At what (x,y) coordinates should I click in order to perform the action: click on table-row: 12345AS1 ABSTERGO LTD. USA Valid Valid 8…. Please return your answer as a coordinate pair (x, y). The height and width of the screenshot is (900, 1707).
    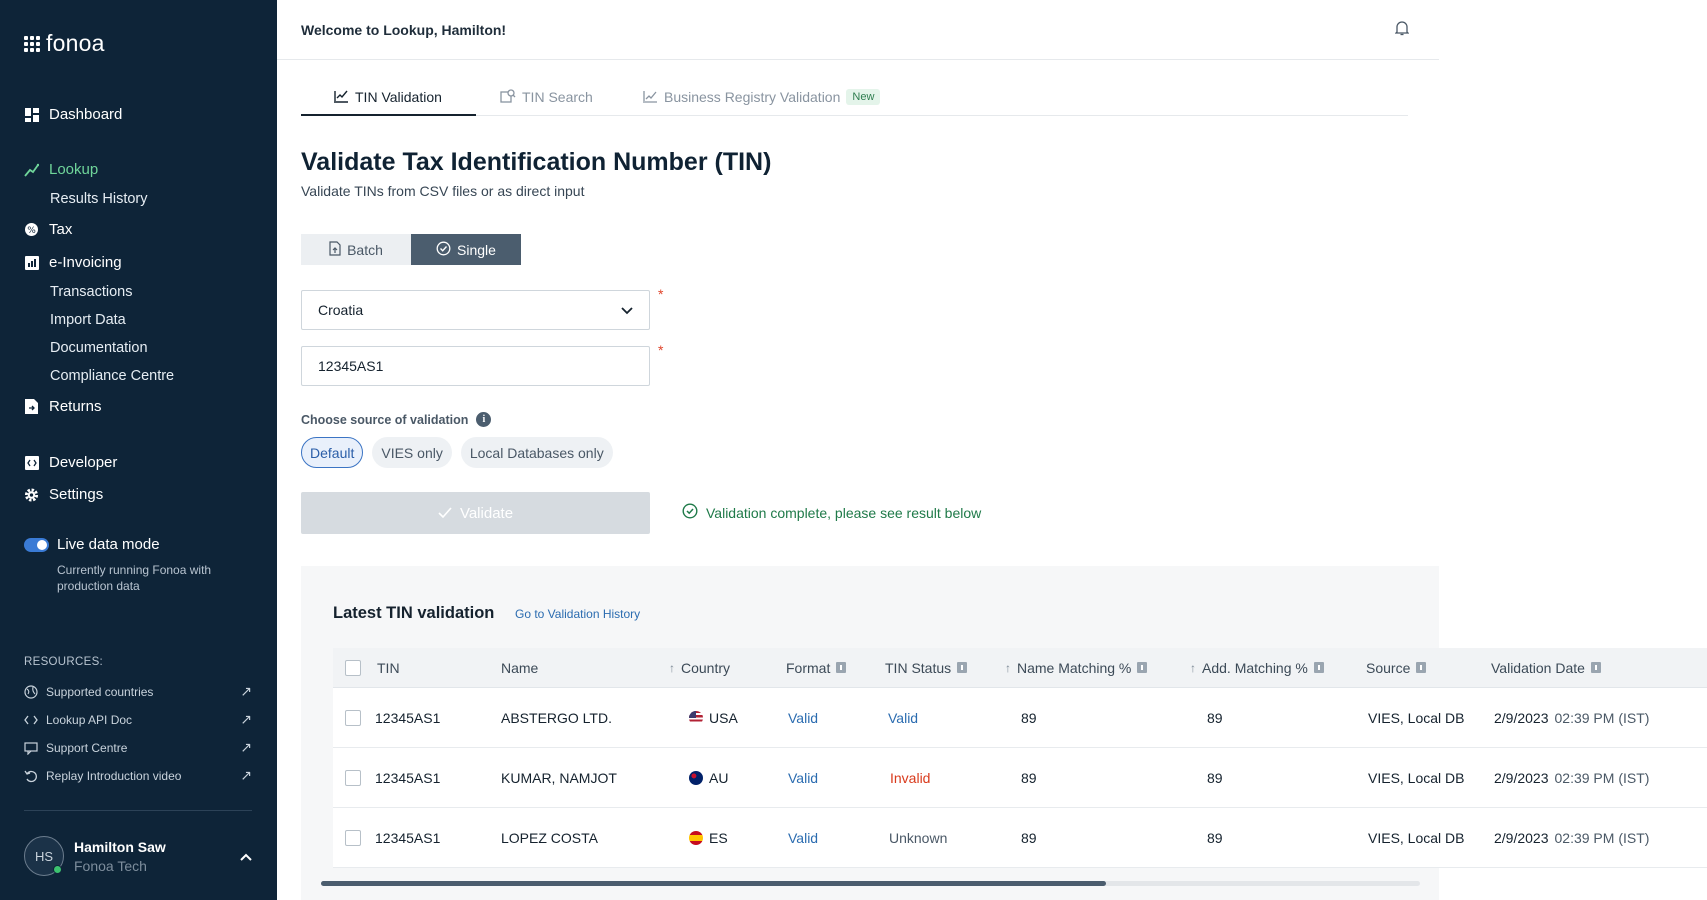
    Looking at the image, I should click on (1020, 718).